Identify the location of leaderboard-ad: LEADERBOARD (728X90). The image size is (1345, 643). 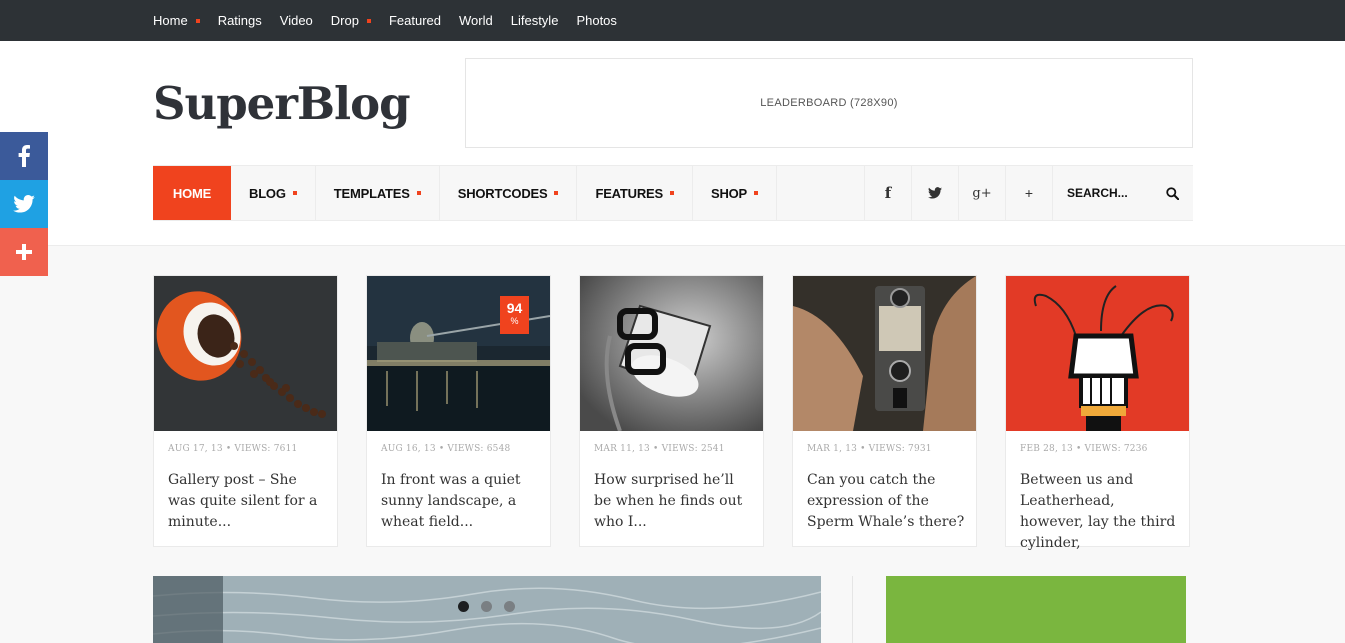
(829, 103).